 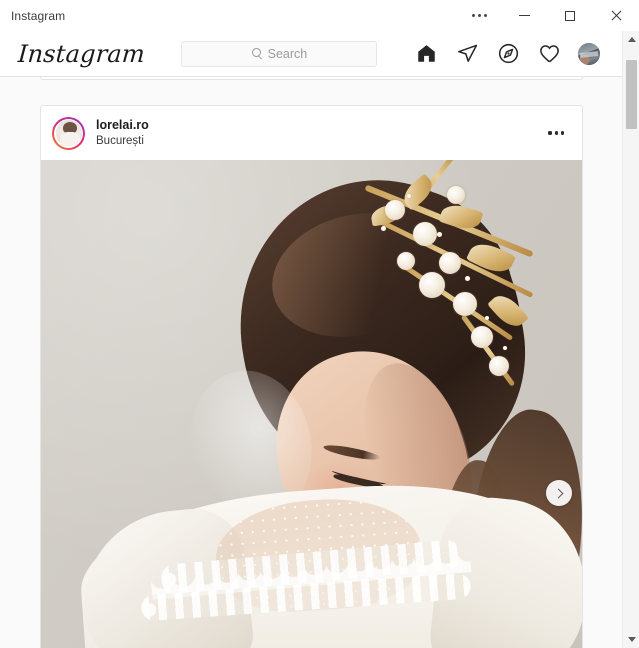 I want to click on post-author-avatar, so click(x=68, y=133).